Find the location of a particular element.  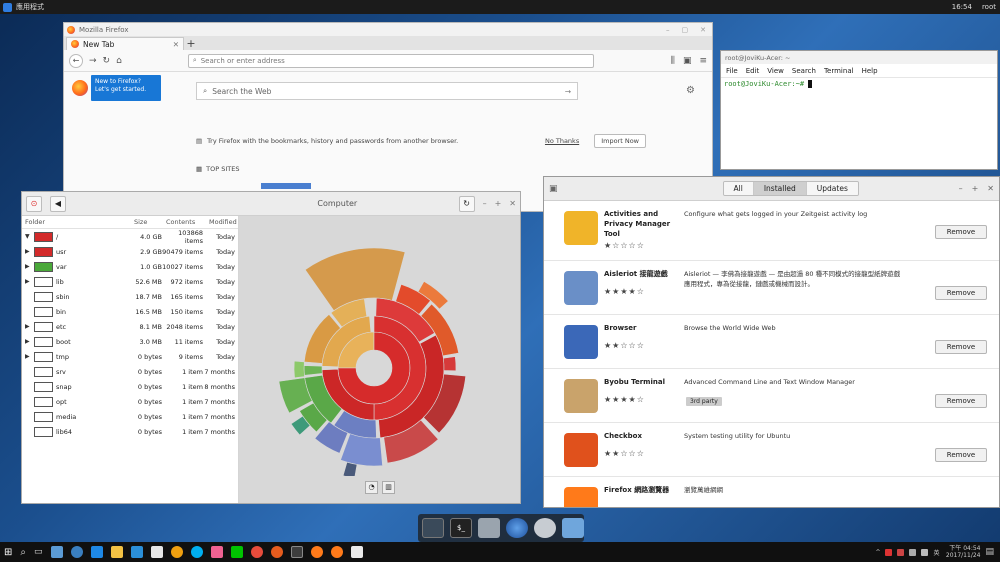

web-search-box: ⌕ Search the Web → is located at coordinates (387, 91).